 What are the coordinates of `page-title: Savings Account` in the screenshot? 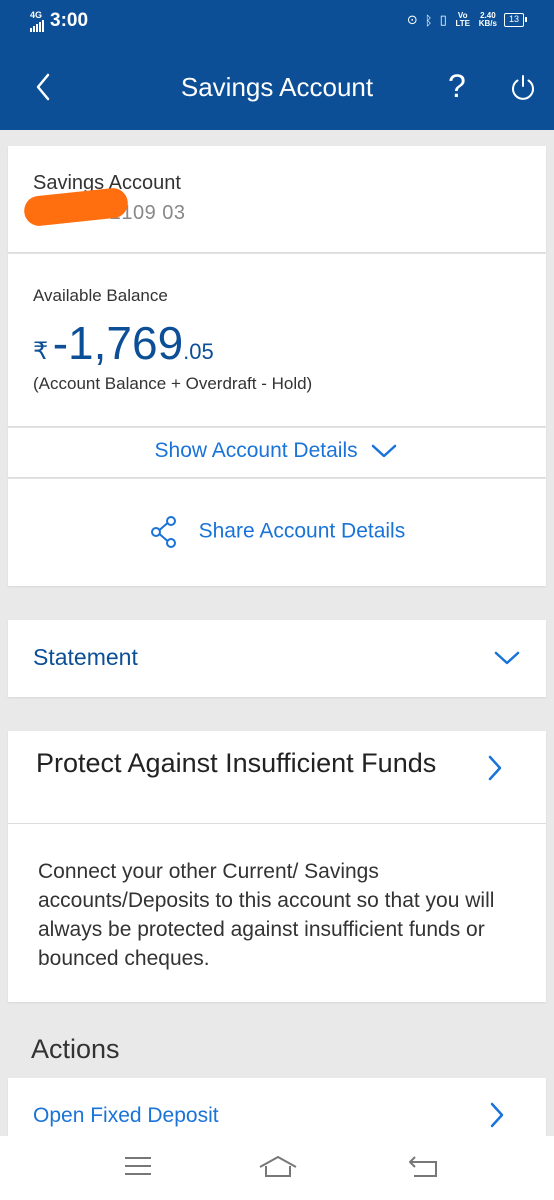 It's located at (277, 87).